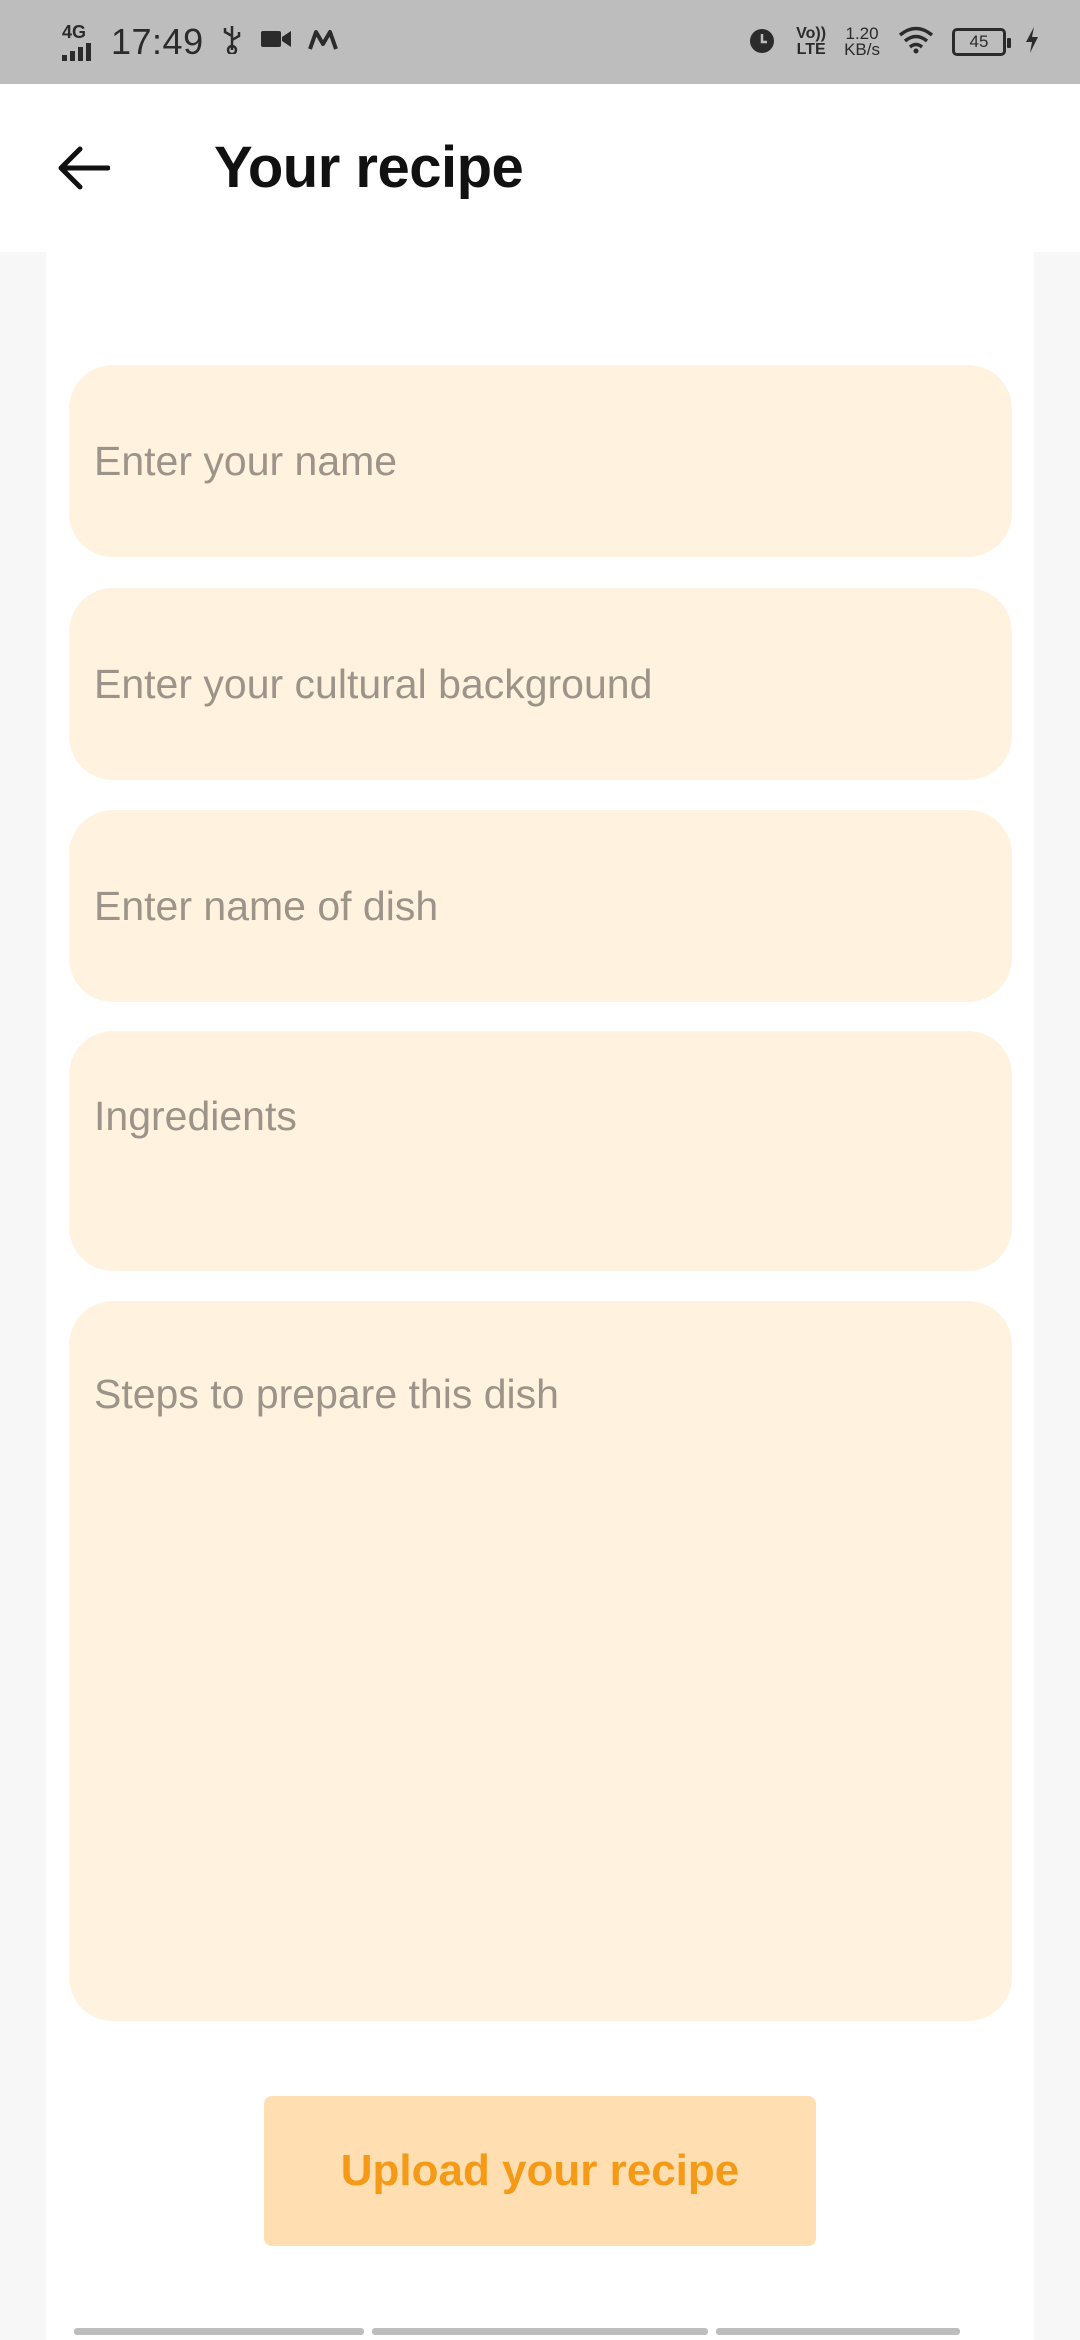 The image size is (1080, 2340). Describe the element at coordinates (74, 32) in the screenshot. I see `network-type: 4G` at that location.